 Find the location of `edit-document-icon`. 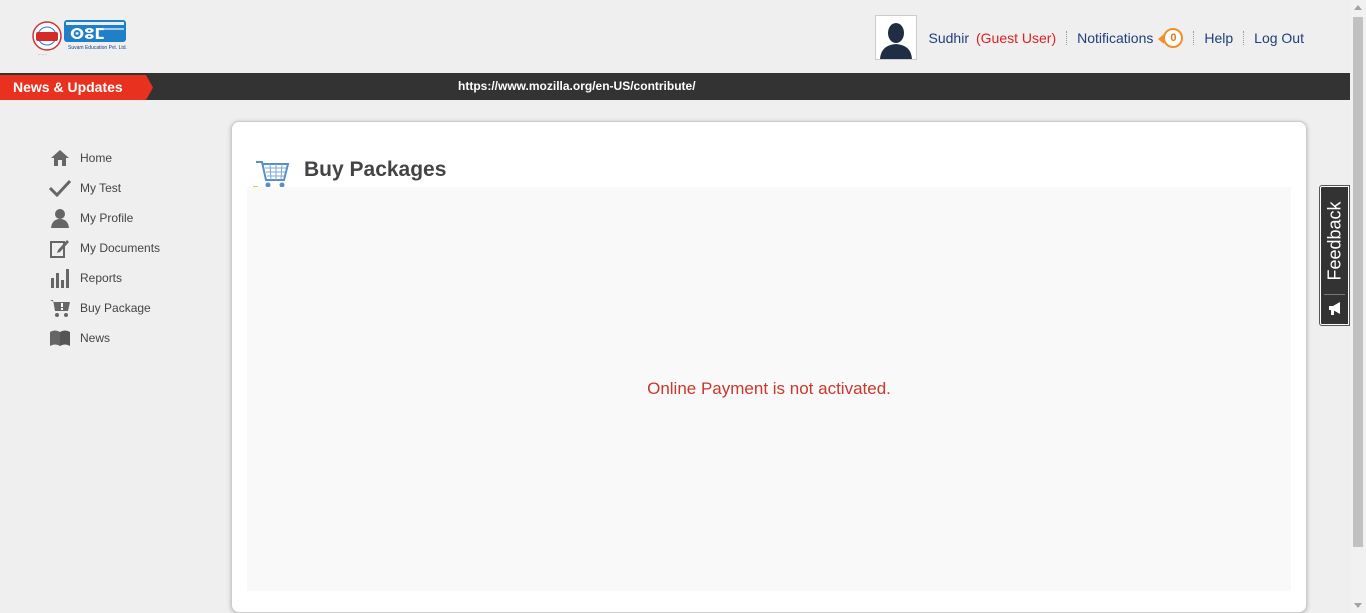

edit-document-icon is located at coordinates (60, 248).